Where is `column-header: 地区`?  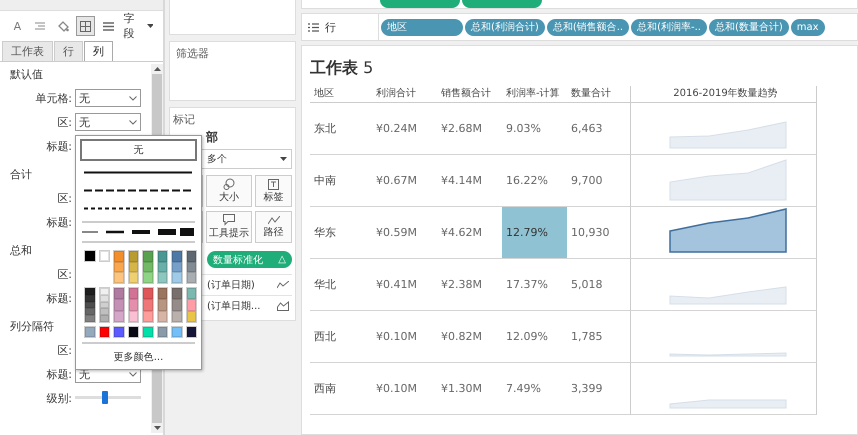 column-header: 地区 is located at coordinates (341, 94).